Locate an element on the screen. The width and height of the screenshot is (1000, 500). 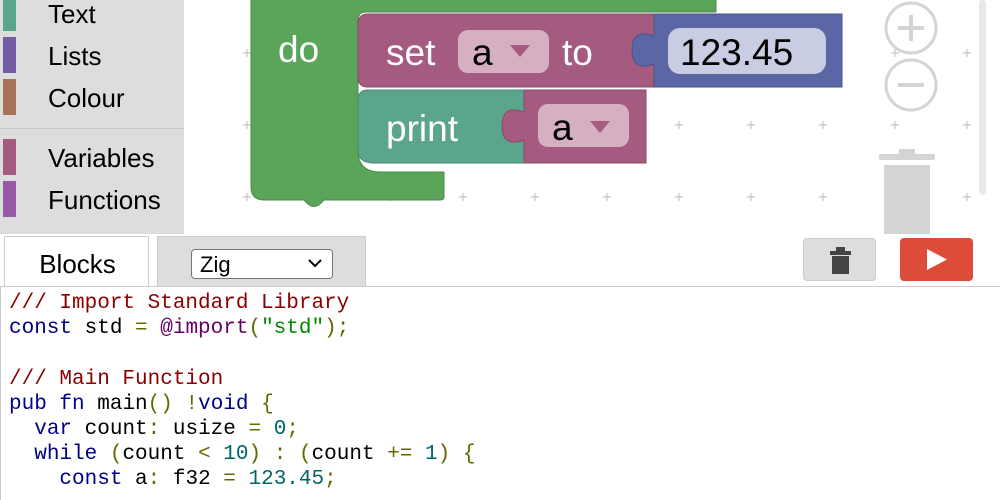
set-to-label: to is located at coordinates (577, 52).